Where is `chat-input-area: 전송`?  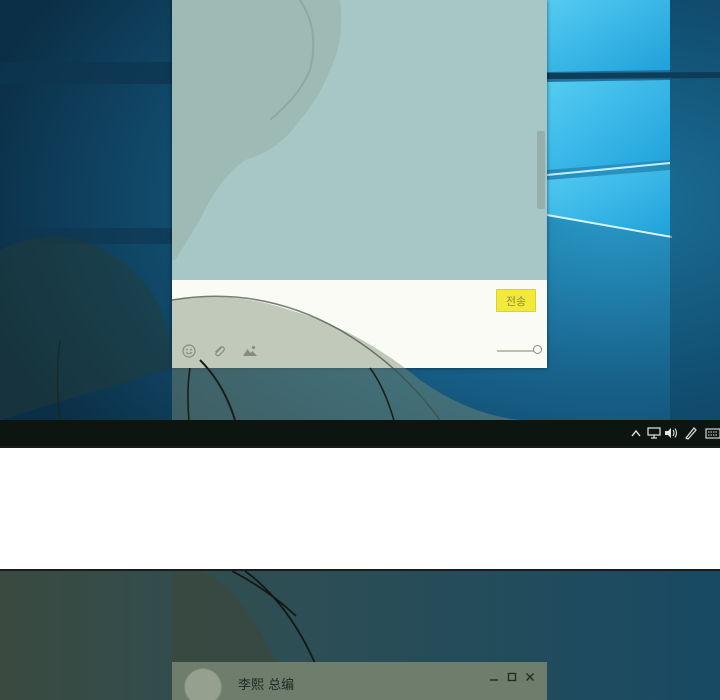 chat-input-area: 전송 is located at coordinates (359, 324).